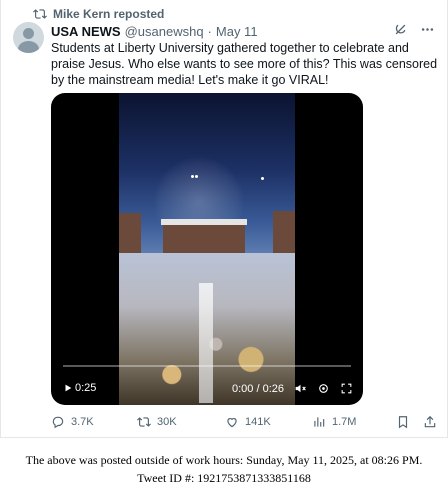 This screenshot has width=448, height=500. Describe the element at coordinates (207, 366) in the screenshot. I see `video-progress-track` at that location.